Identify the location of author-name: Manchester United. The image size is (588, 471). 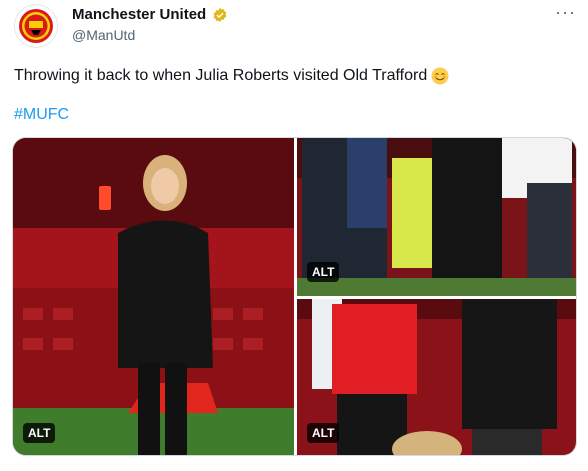
(139, 14).